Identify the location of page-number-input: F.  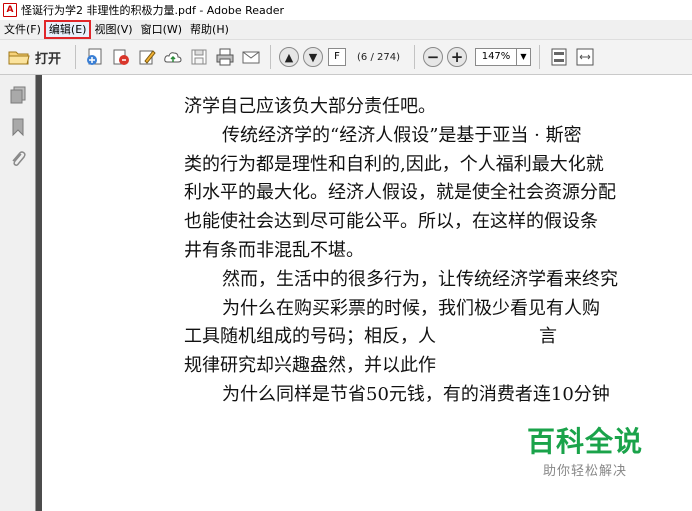
(337, 57).